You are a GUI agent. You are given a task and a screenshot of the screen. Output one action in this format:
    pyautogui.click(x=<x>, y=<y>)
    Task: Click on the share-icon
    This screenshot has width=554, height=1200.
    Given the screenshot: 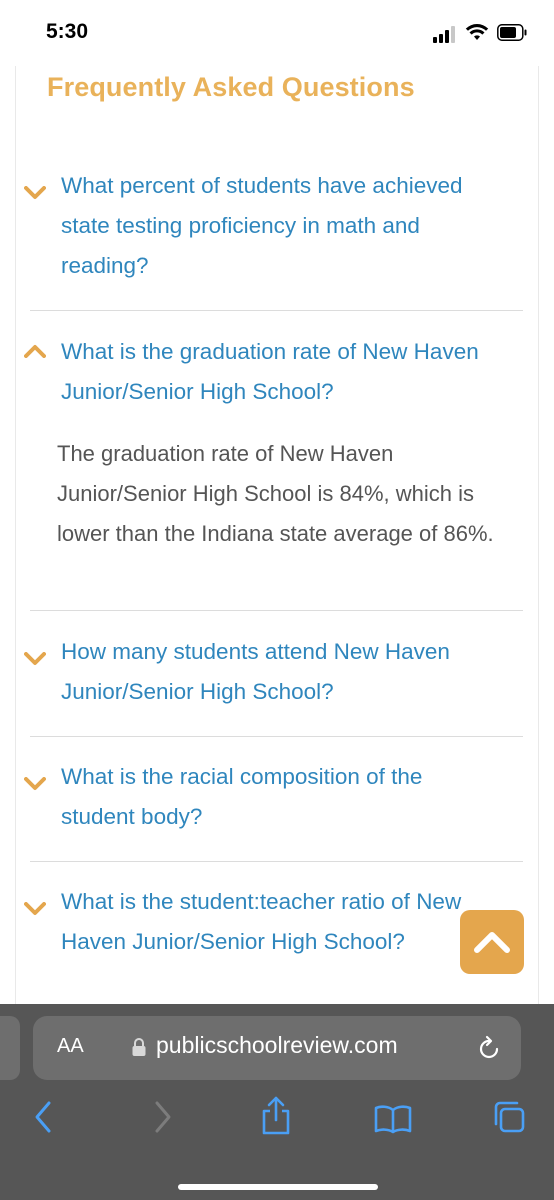 What is the action you would take?
    pyautogui.click(x=276, y=1116)
    